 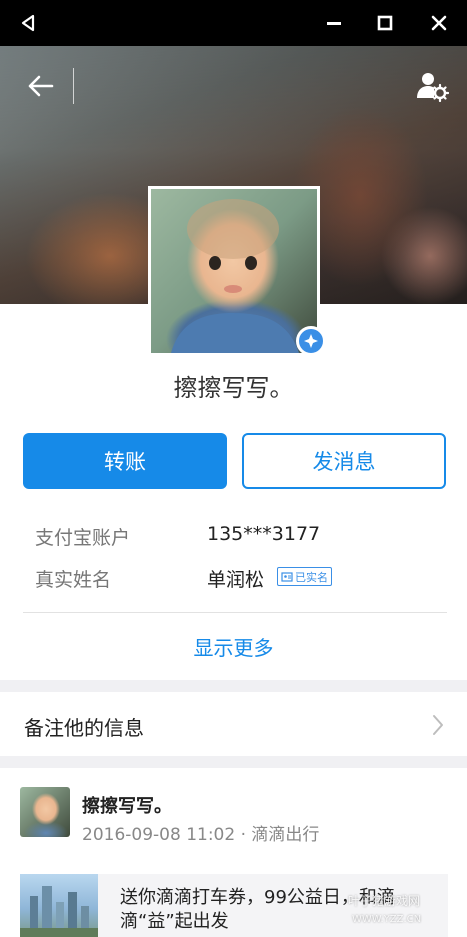 What do you see at coordinates (40, 86) in the screenshot?
I see `arrow-left-icon` at bounding box center [40, 86].